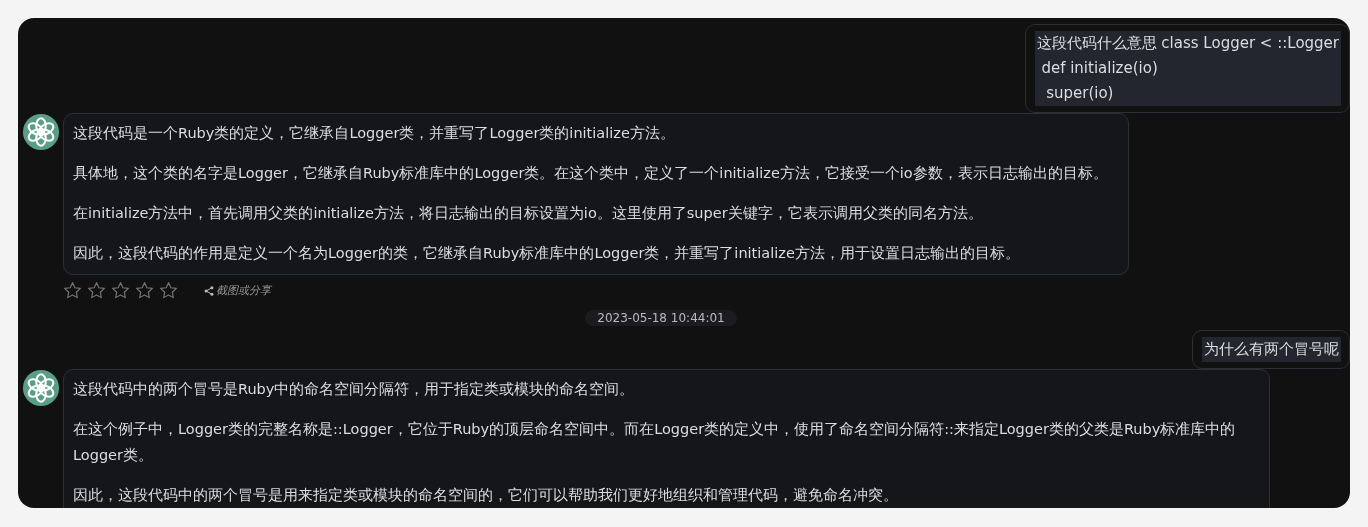  I want to click on message-paragraph: 在这个例子中，Logger类的完整名称是::Logger，它位于Ruby的顶层命名空间中。而在Logger类的定义中，使用了命名空间分隔符::来指定Logger类的父类是Ruby标准库中的Logger类。, so click(655, 442).